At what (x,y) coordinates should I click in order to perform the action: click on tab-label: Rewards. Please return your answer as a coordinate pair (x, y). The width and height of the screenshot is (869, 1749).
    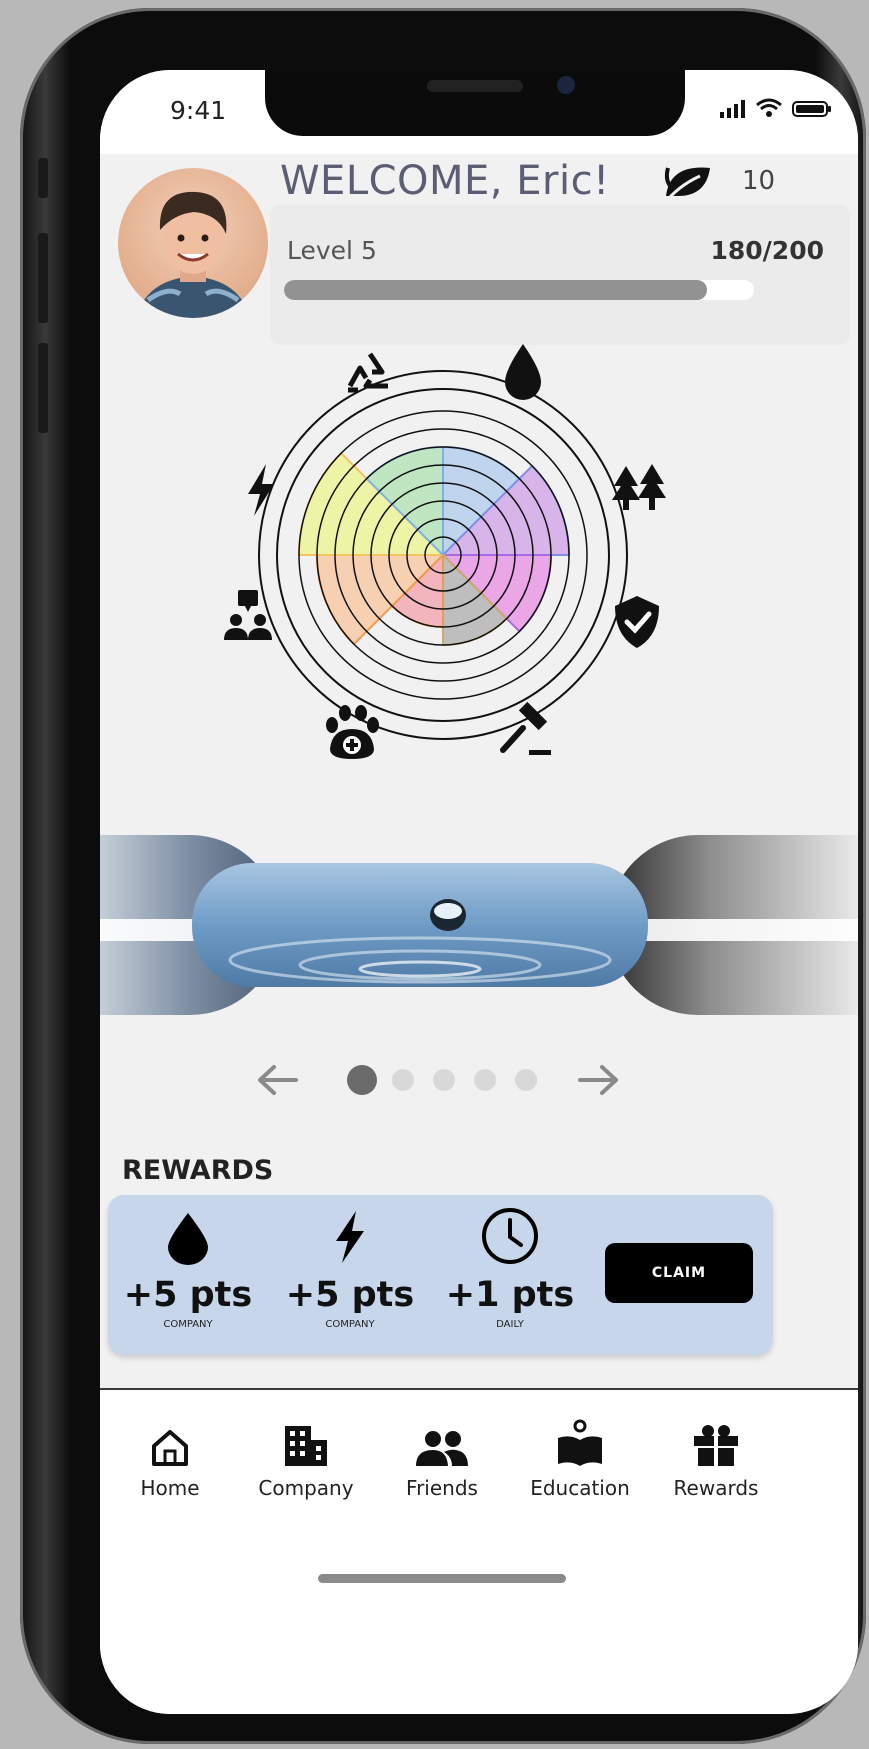
    Looking at the image, I should click on (716, 1488).